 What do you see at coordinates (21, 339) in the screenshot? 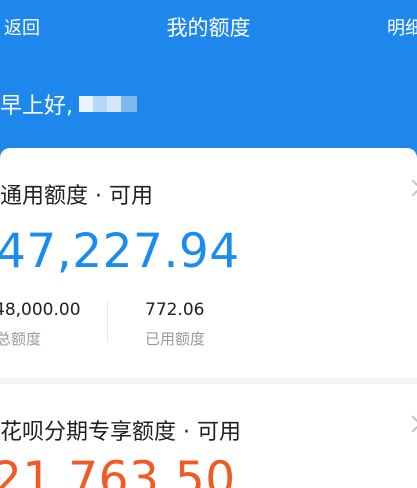
I see `total-quota-label: 总额度` at bounding box center [21, 339].